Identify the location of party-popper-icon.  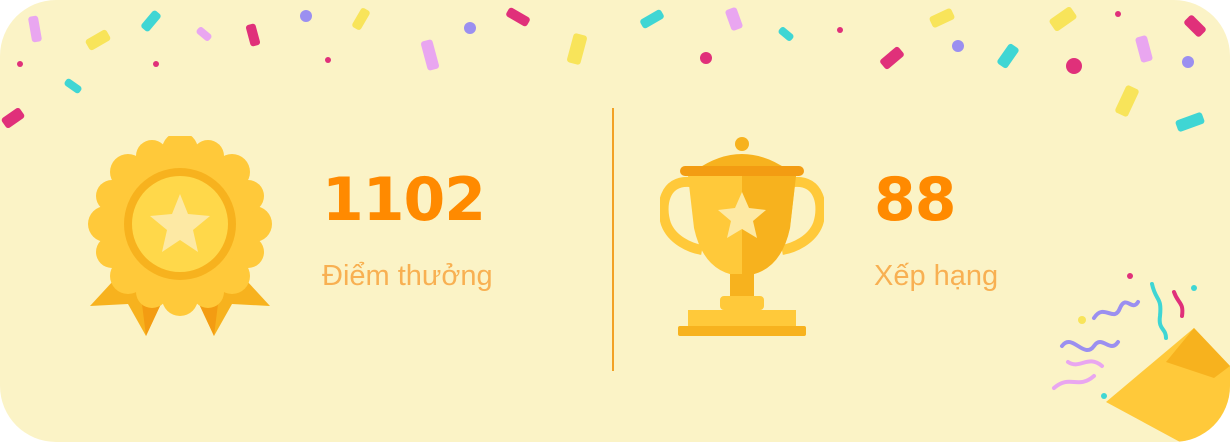
(1141, 357).